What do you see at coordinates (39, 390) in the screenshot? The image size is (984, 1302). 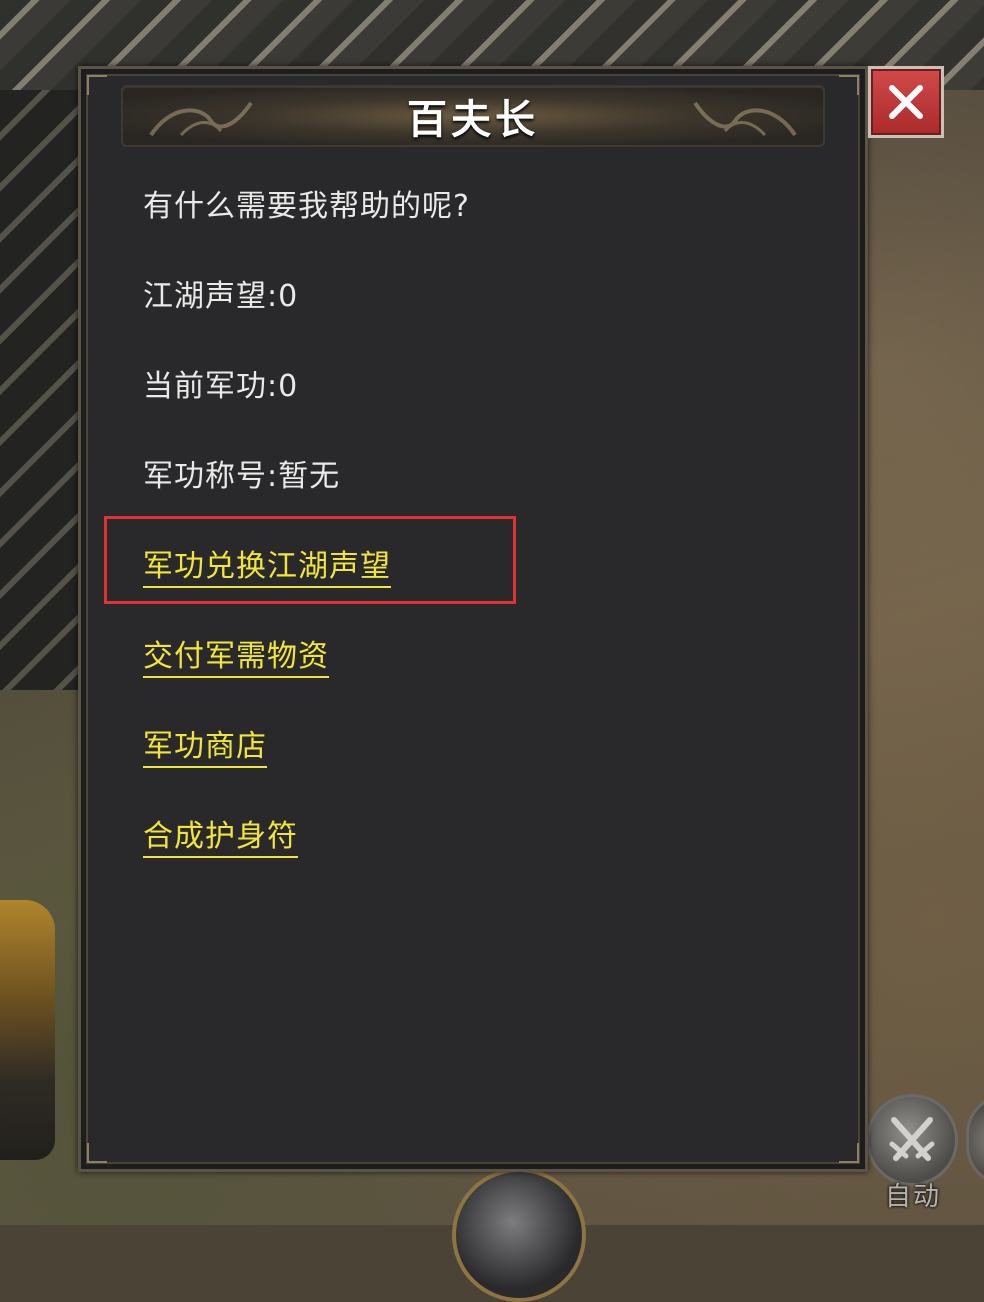 I see `stone-wall` at bounding box center [39, 390].